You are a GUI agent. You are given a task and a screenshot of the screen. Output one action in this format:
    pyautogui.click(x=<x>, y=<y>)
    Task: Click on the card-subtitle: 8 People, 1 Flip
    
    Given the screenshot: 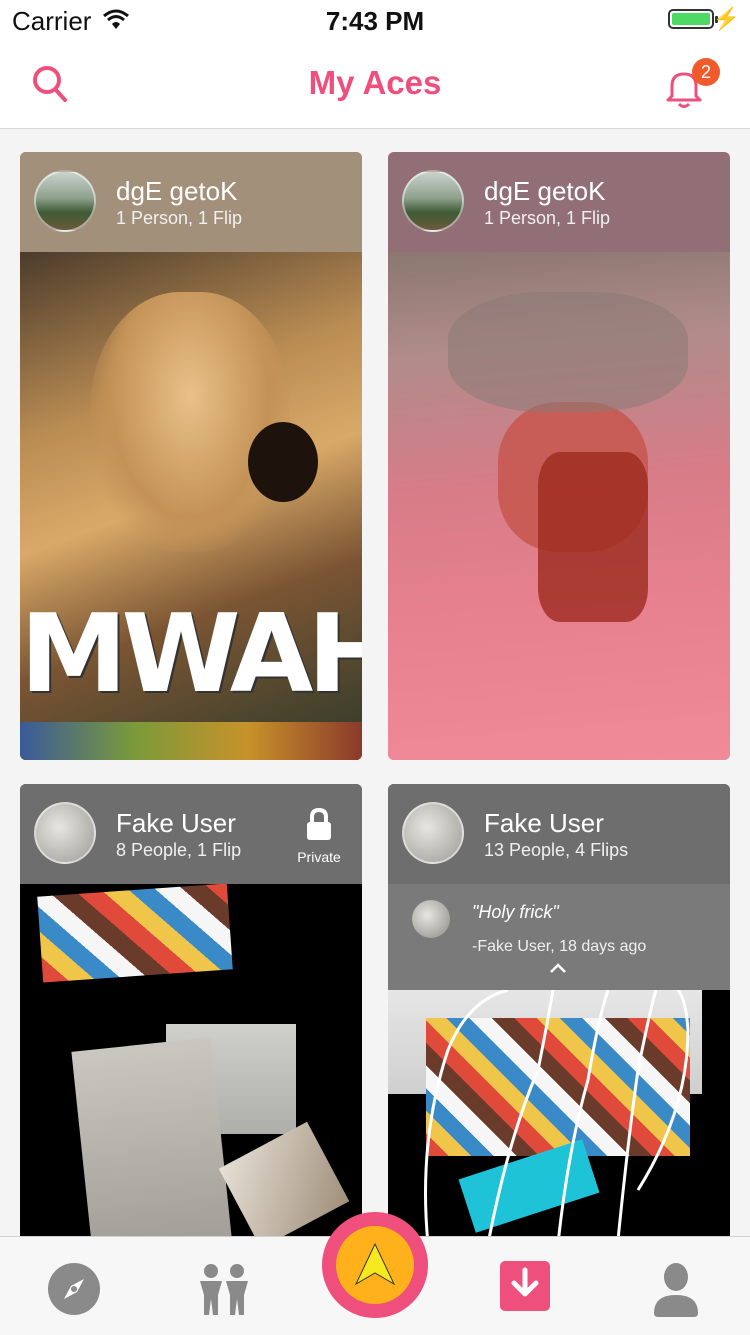 What is the action you would take?
    pyautogui.click(x=179, y=850)
    